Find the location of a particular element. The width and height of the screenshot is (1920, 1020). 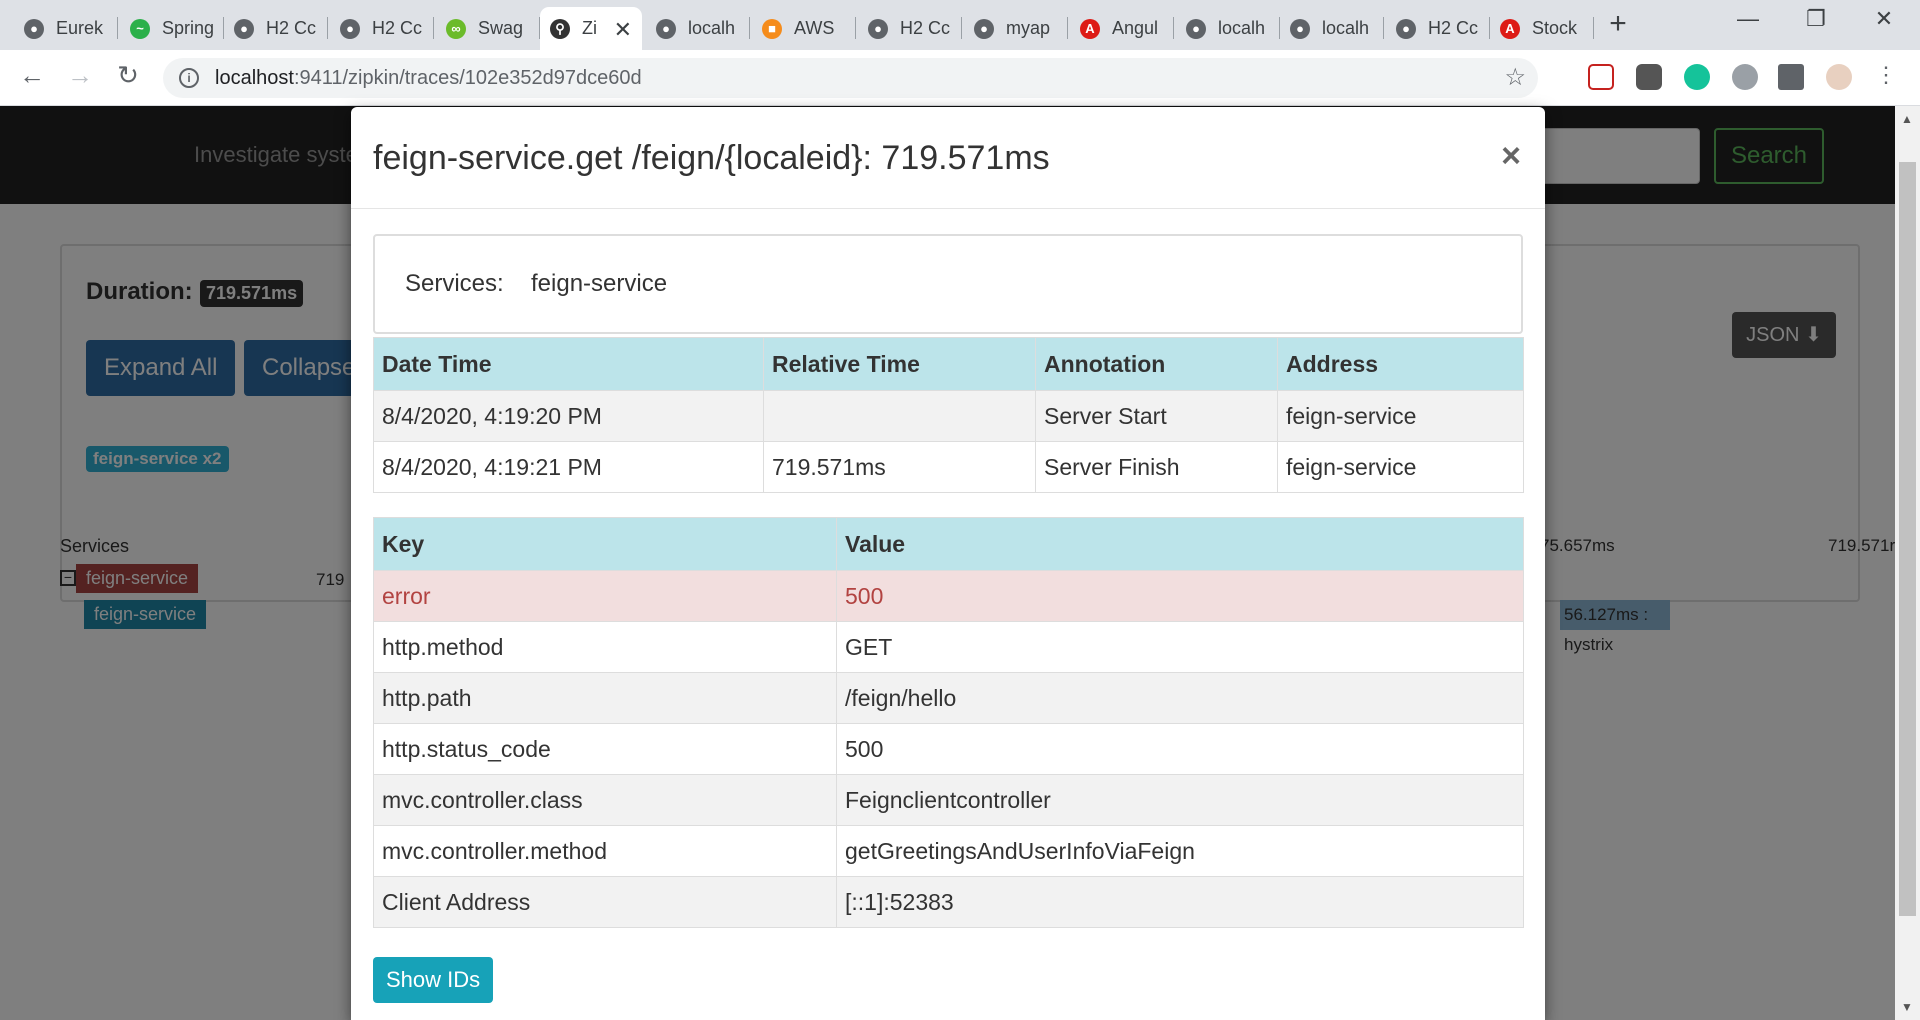

browser-tab: ■ AWS is located at coordinates (804, 28).